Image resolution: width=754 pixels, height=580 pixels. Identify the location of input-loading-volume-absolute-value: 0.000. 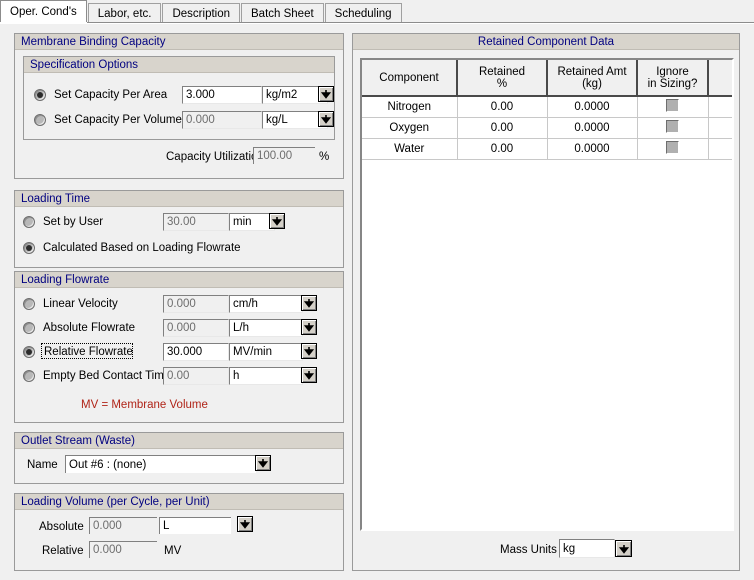
(123, 525).